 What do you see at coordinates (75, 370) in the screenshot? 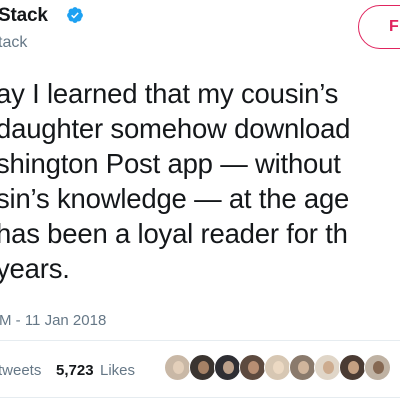
I see `likes-count: 5,723` at bounding box center [75, 370].